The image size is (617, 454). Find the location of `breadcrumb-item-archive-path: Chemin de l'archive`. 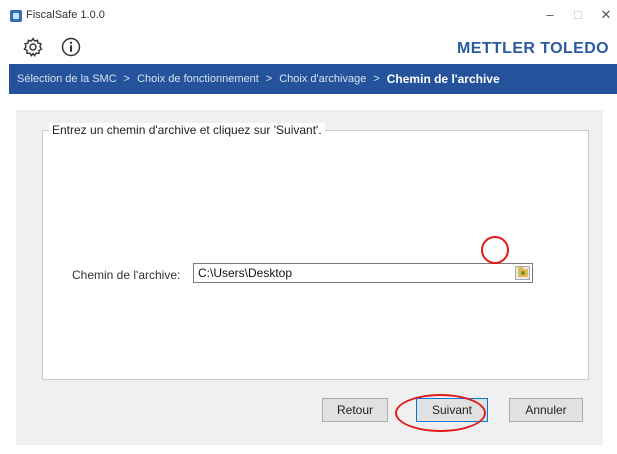

breadcrumb-item-archive-path: Chemin de l'archive is located at coordinates (443, 79).